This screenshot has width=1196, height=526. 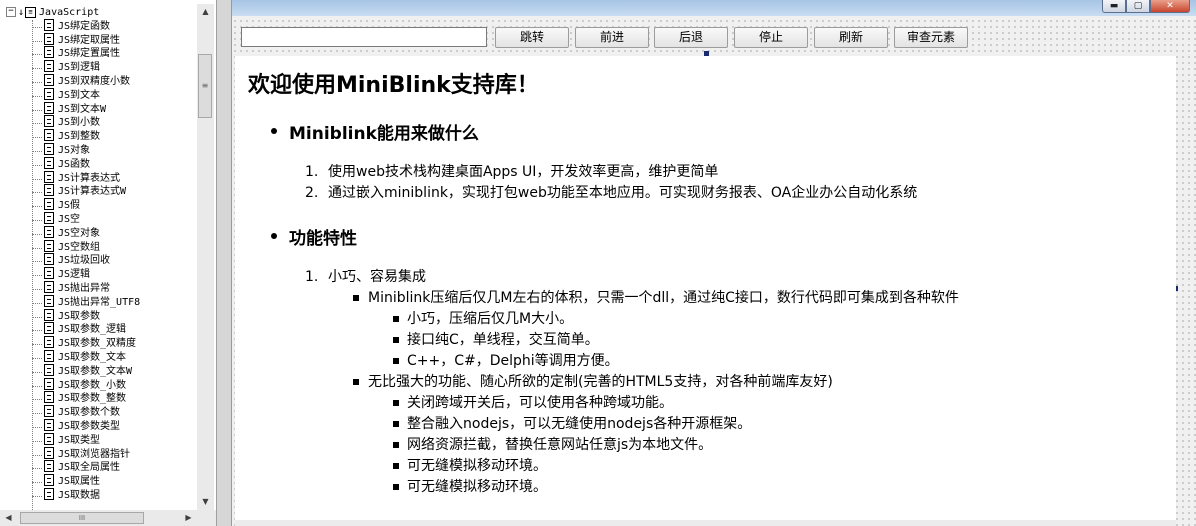 I want to click on tree-item: JS抛出异常_UTF8, so click(x=98, y=302).